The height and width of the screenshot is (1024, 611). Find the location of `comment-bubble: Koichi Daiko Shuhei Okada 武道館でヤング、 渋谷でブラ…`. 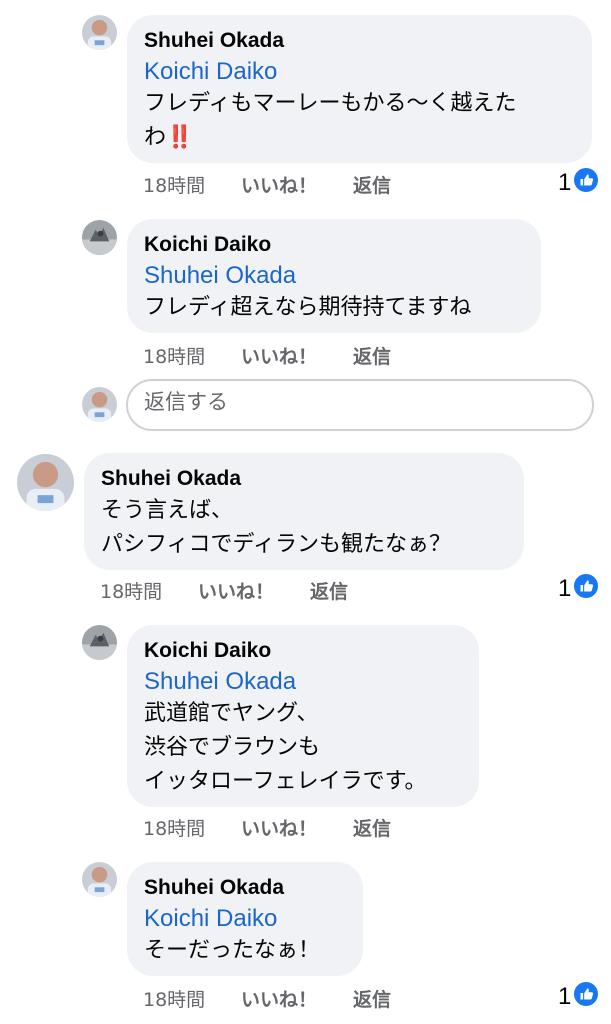

comment-bubble: Koichi Daiko Shuhei Okada 武道館でヤング、 渋谷でブラ… is located at coordinates (303, 716).